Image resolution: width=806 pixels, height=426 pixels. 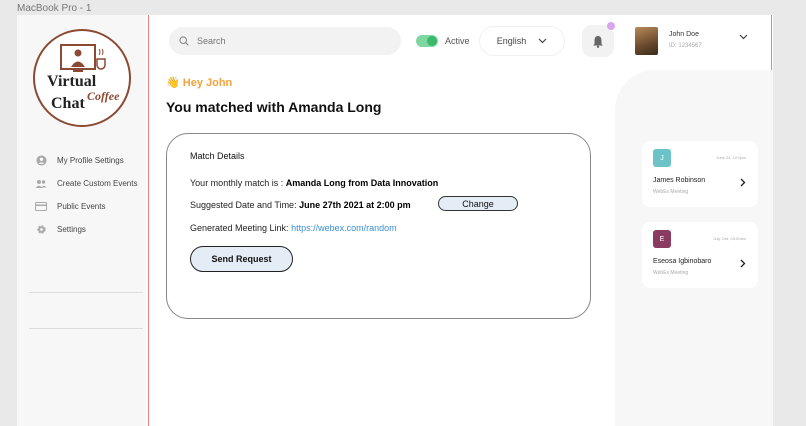 What do you see at coordinates (432, 41) in the screenshot?
I see `toggle-knob` at bounding box center [432, 41].